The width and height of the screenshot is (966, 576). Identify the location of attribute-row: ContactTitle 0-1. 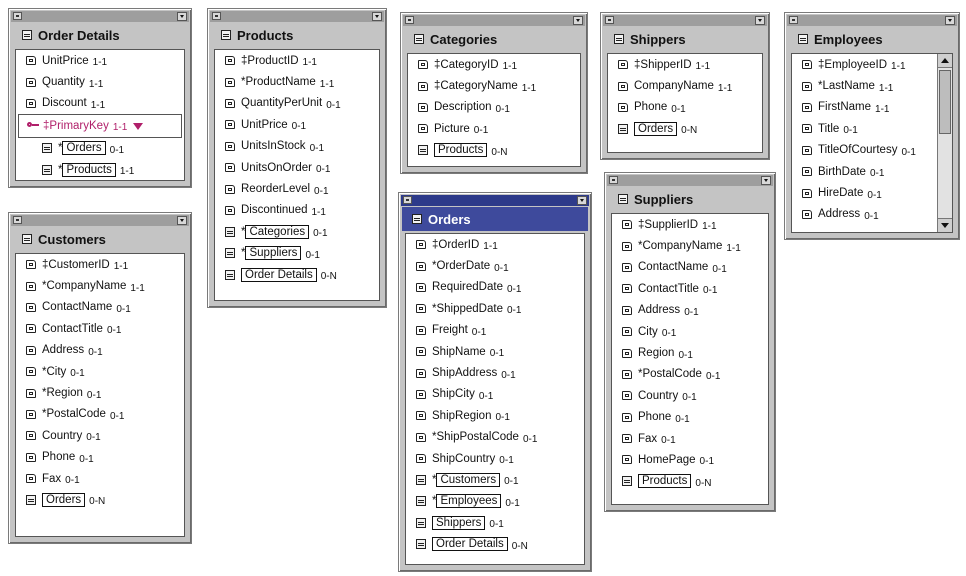
(100, 328).